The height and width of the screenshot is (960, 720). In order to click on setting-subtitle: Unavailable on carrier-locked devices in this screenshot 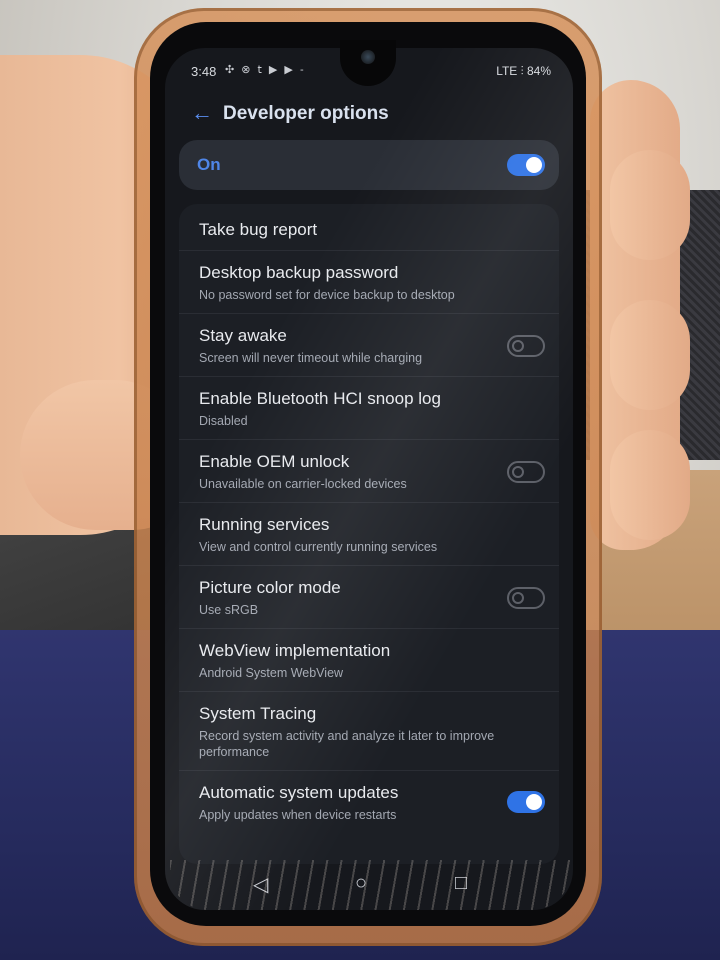, I will do `click(303, 484)`.